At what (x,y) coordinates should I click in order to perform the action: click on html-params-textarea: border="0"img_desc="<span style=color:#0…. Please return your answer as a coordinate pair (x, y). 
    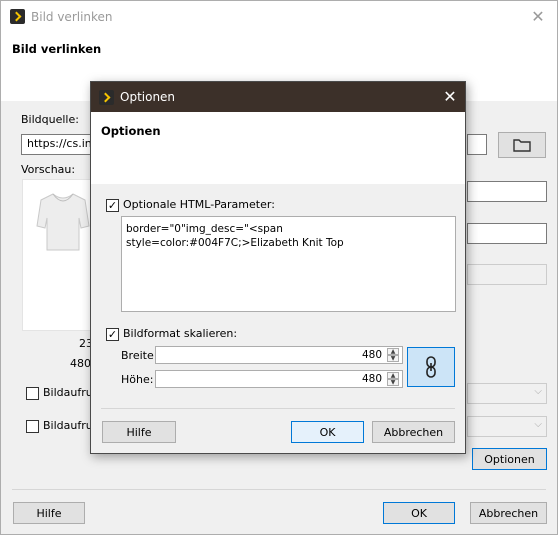
    Looking at the image, I should click on (288, 264).